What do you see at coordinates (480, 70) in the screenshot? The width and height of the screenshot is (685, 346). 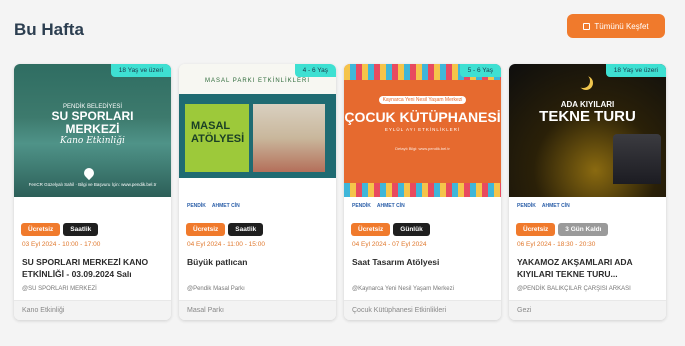 I see `age-badge: 5 - 6 Yaş` at bounding box center [480, 70].